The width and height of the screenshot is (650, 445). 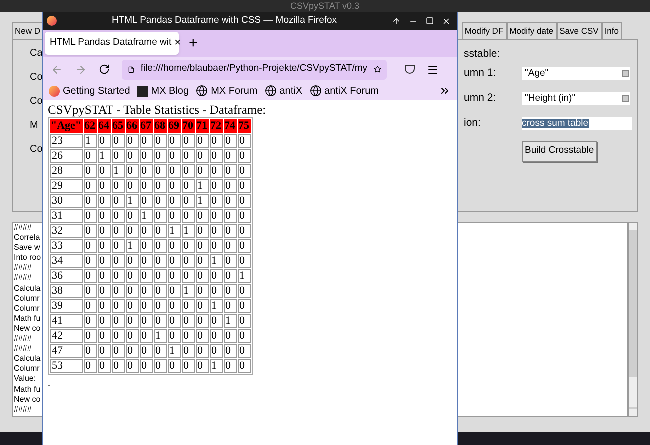 What do you see at coordinates (579, 30) in the screenshot?
I see `tab: Save CSV` at bounding box center [579, 30].